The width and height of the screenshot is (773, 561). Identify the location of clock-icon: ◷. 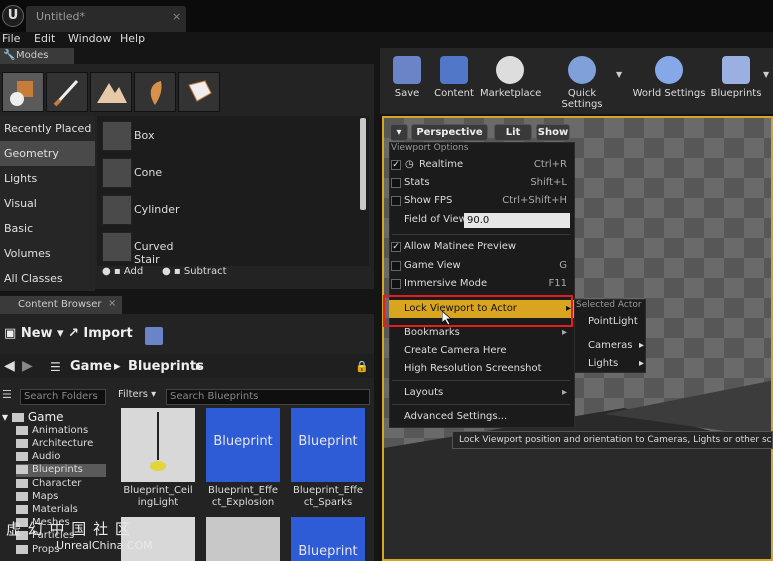
(409, 164).